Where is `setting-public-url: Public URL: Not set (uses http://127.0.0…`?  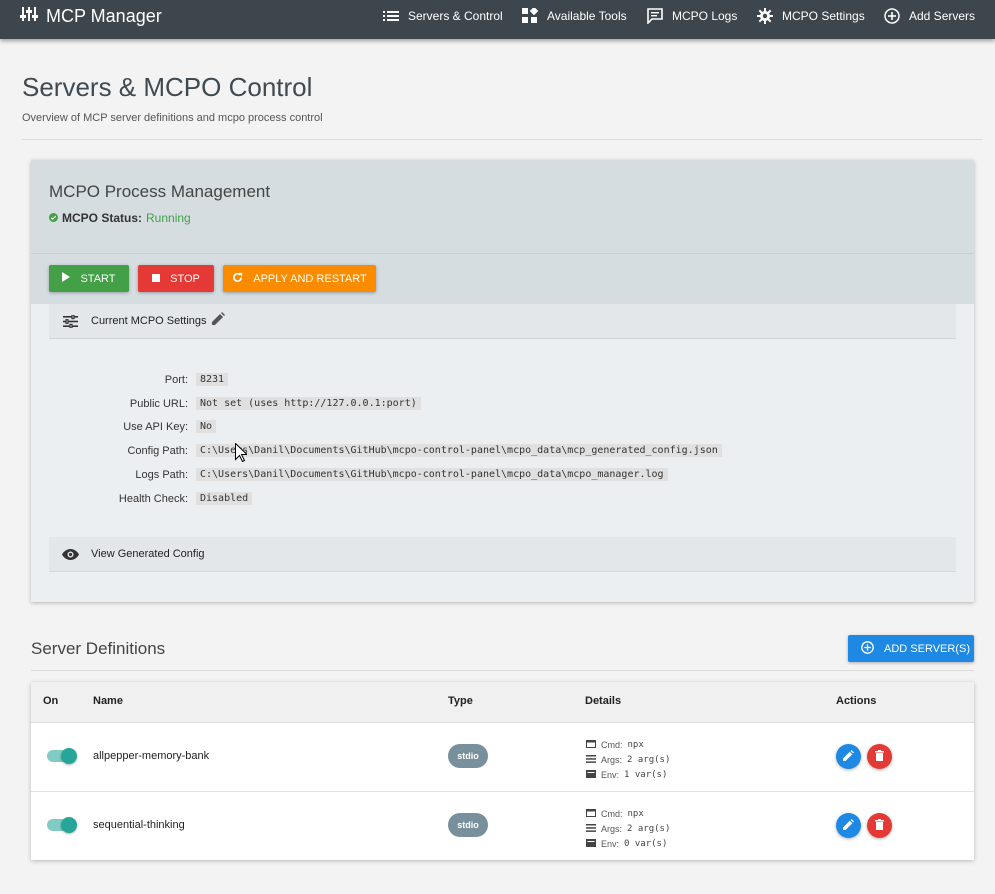 setting-public-url: Public URL: Not set (uses http://127.0.0… is located at coordinates (502, 405).